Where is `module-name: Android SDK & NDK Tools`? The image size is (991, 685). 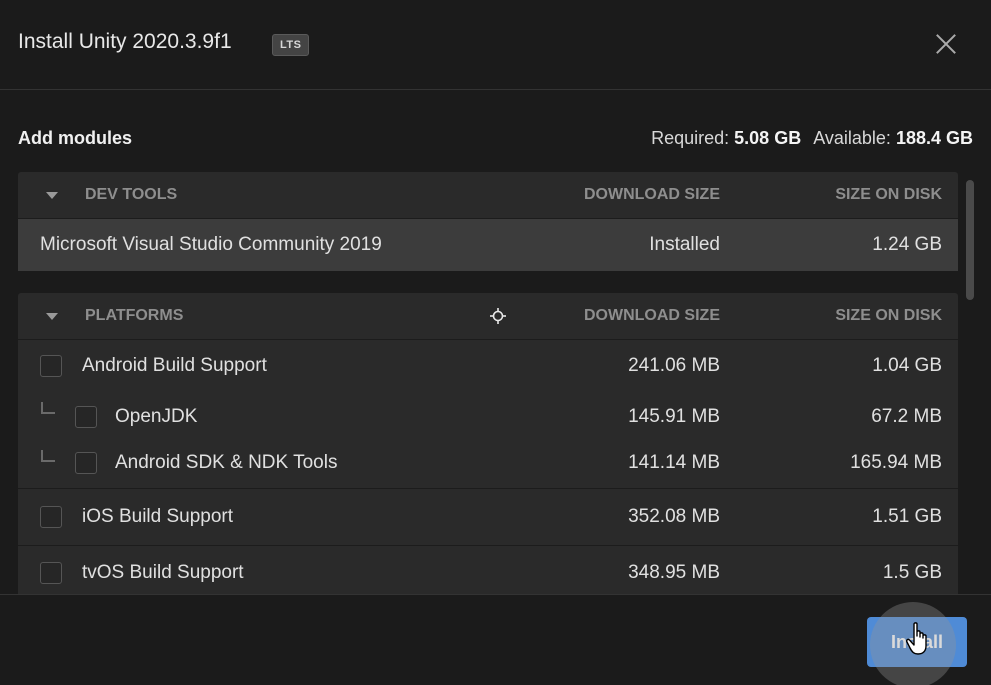
module-name: Android SDK & NDK Tools is located at coordinates (226, 462).